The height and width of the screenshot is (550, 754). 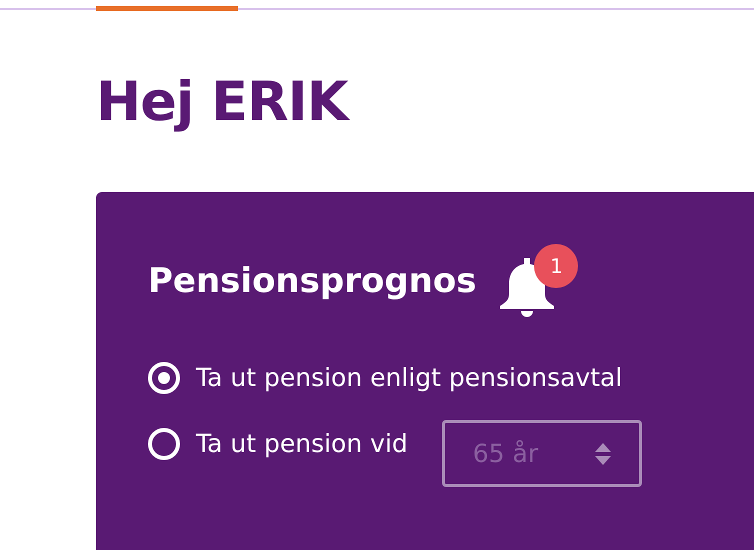 I want to click on option-label: Ta ut pension enligt pensionsavtal, so click(x=409, y=378).